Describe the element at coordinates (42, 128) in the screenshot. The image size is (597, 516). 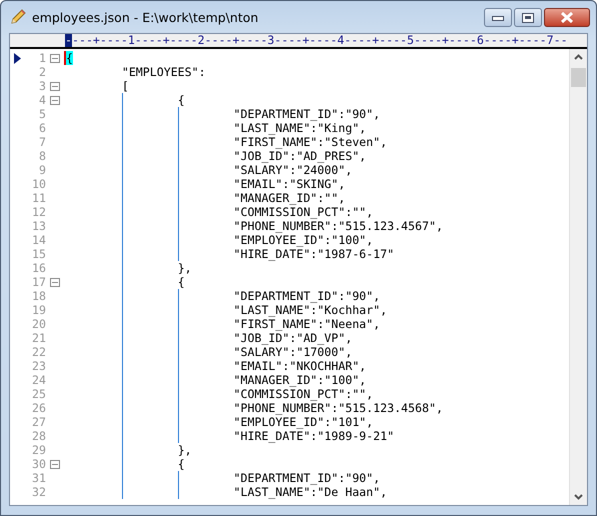
I see `line-number: 6` at that location.